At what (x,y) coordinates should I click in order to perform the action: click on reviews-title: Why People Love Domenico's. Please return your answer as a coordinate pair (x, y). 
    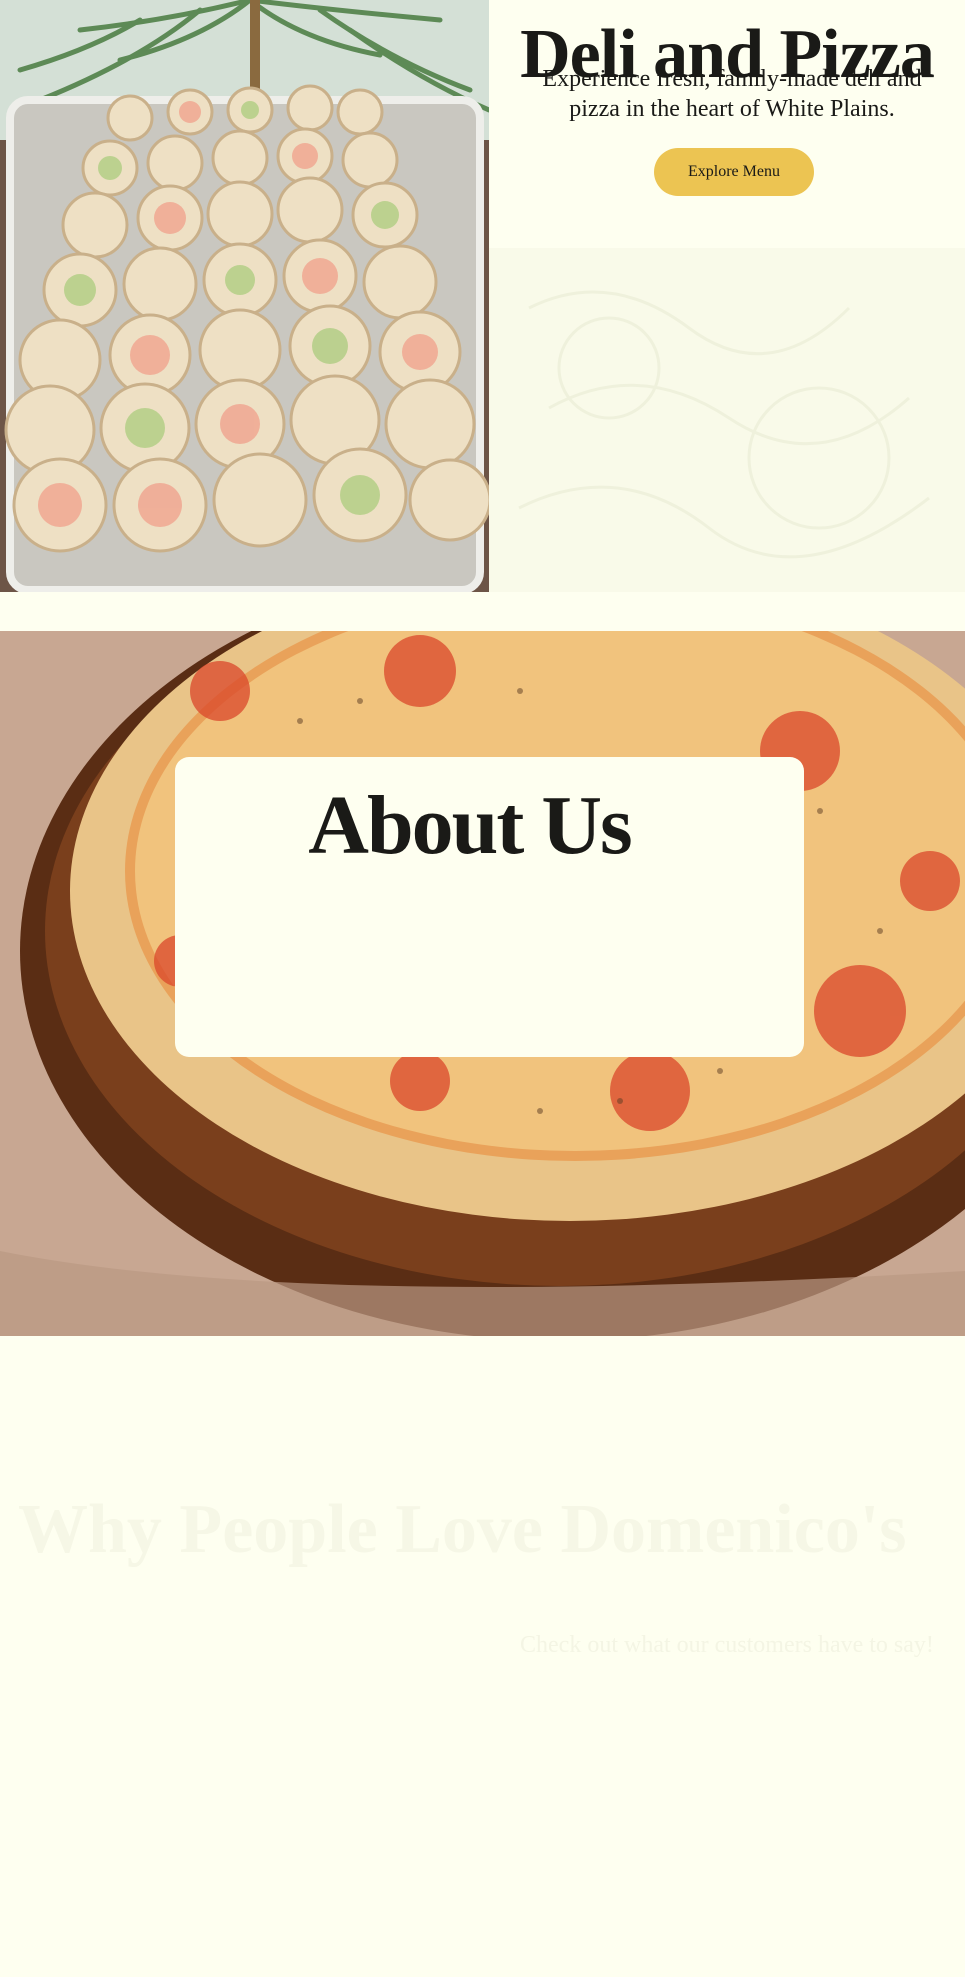
    Looking at the image, I should click on (462, 1529).